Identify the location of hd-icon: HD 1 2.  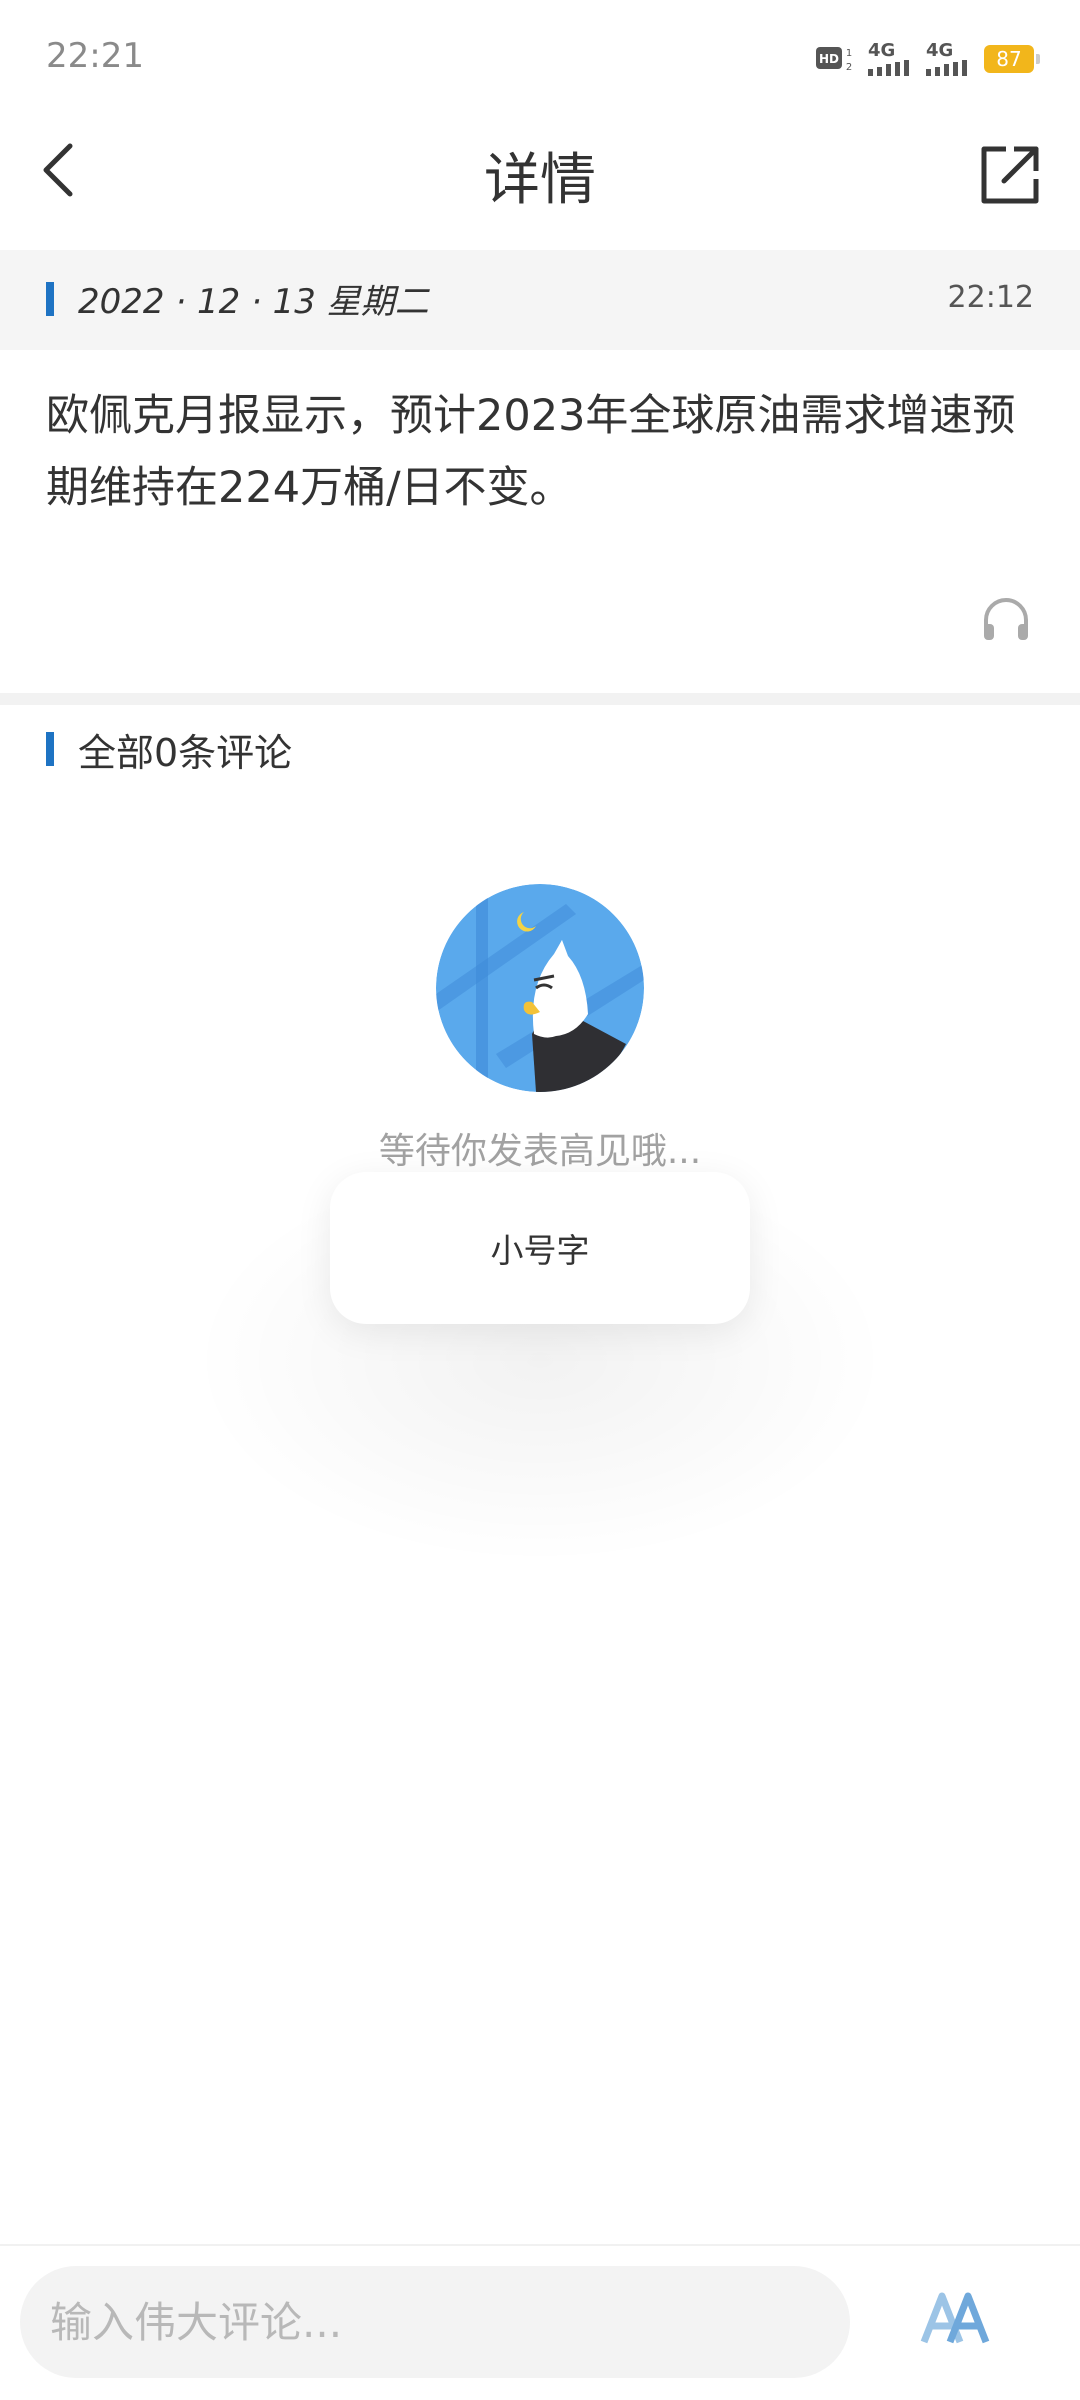
(834, 60).